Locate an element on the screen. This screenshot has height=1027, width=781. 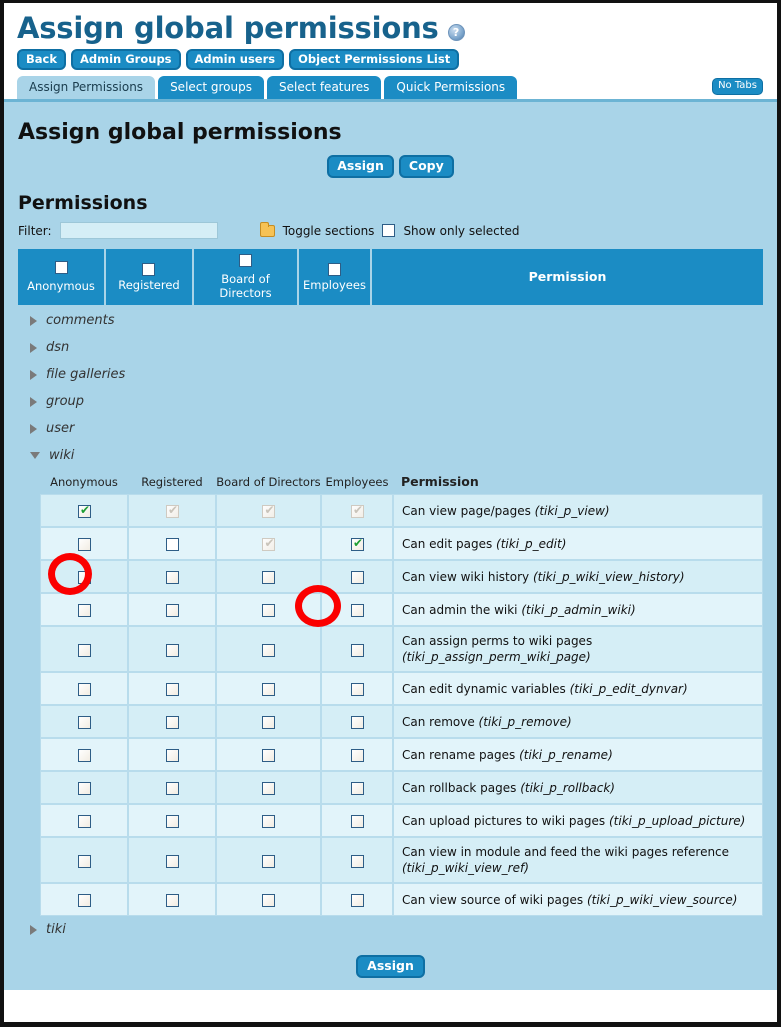
table-row: Can edit pages (tiki_p_edit) is located at coordinates (401, 544).